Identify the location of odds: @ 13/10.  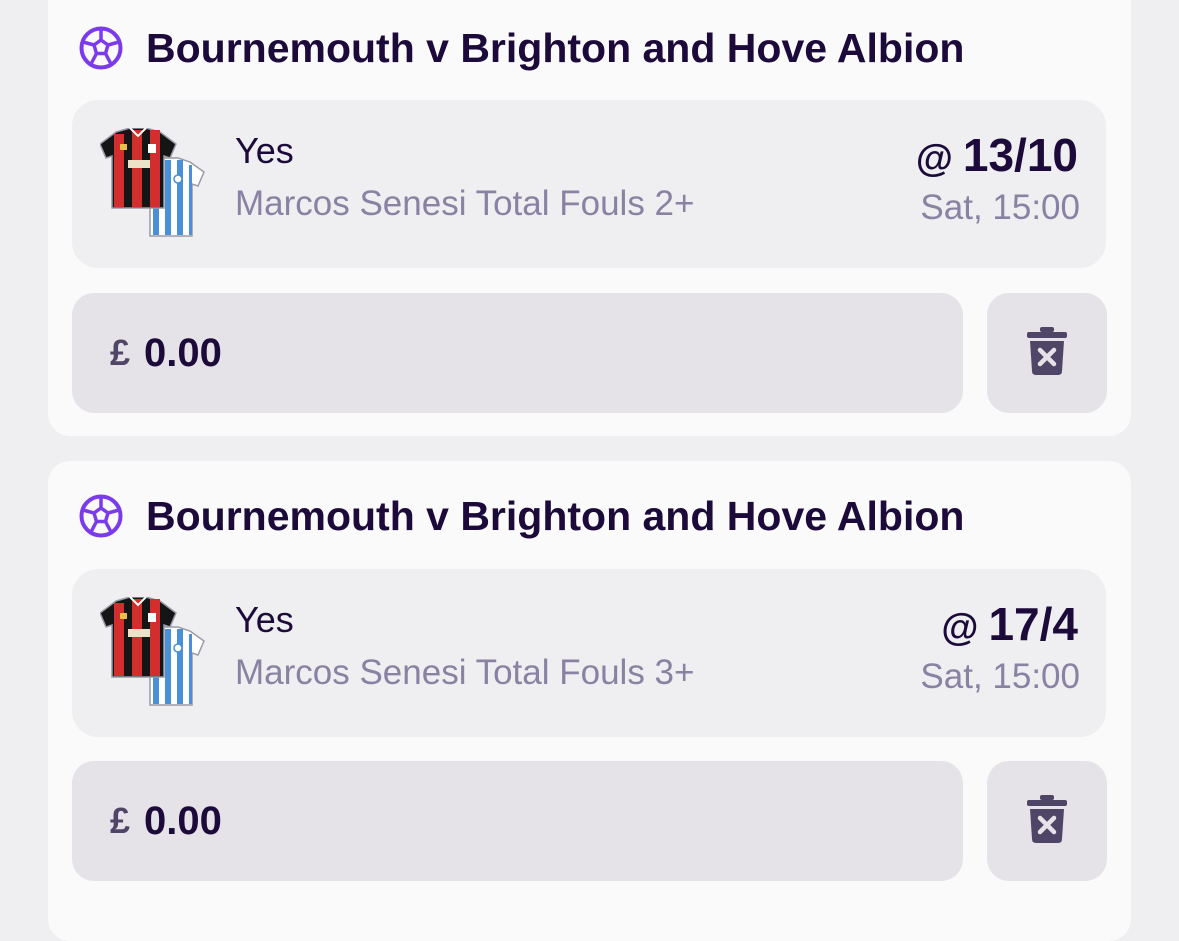
(997, 155).